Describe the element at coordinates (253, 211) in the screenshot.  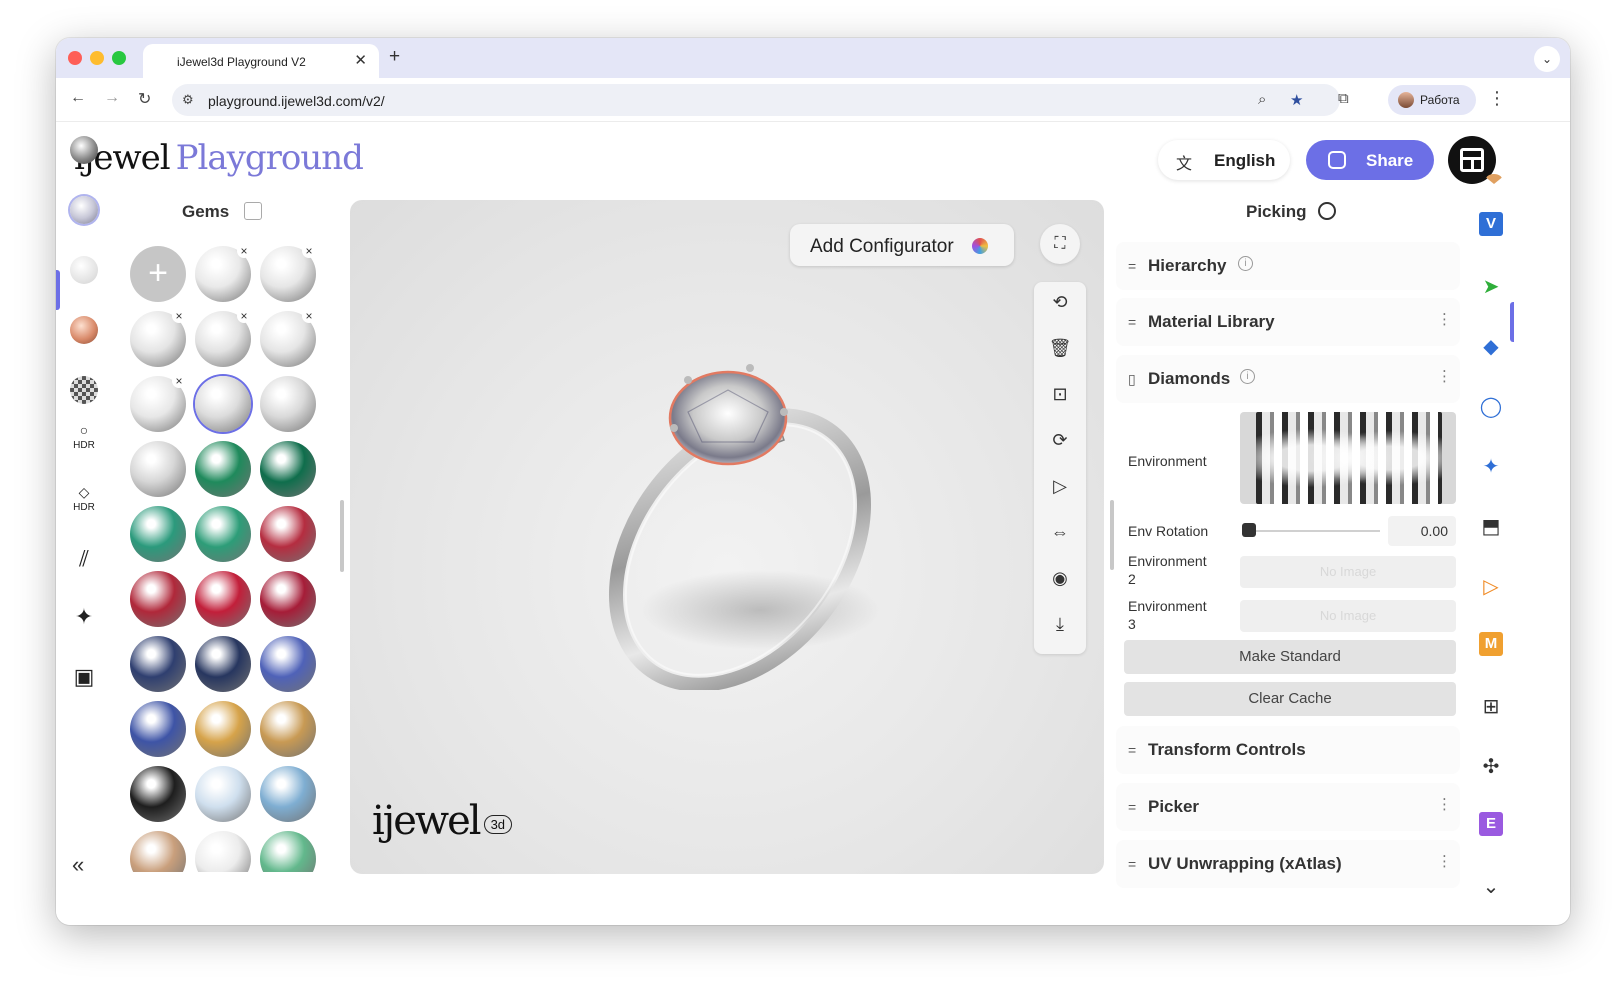
I see `gems-library-icon` at that location.